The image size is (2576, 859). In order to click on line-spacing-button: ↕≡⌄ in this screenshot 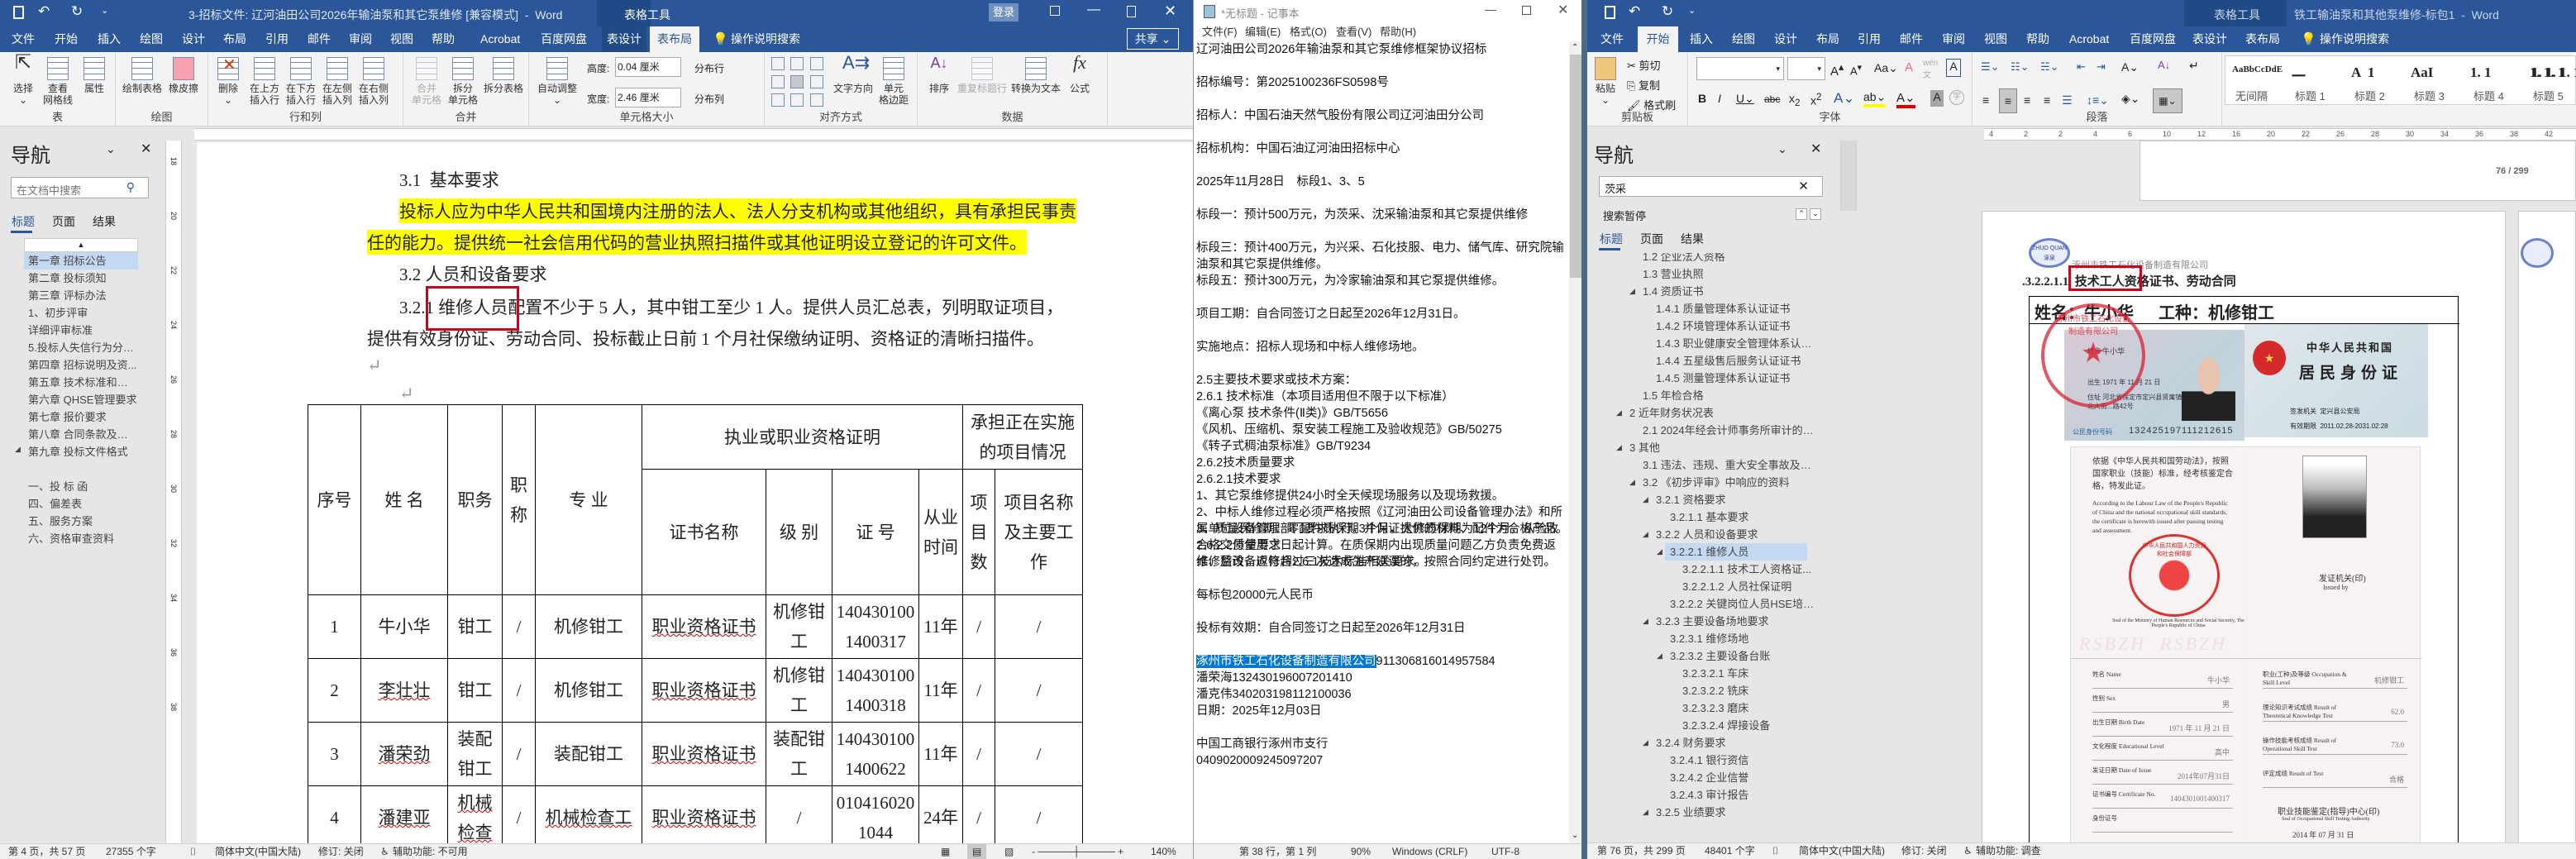, I will do `click(2098, 100)`.